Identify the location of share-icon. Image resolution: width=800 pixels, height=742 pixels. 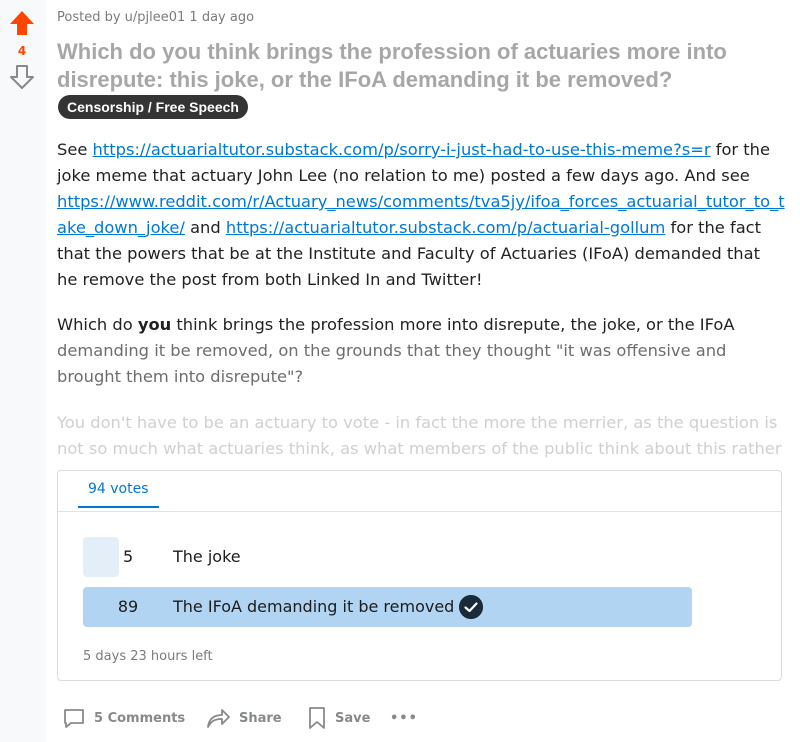
(218, 718).